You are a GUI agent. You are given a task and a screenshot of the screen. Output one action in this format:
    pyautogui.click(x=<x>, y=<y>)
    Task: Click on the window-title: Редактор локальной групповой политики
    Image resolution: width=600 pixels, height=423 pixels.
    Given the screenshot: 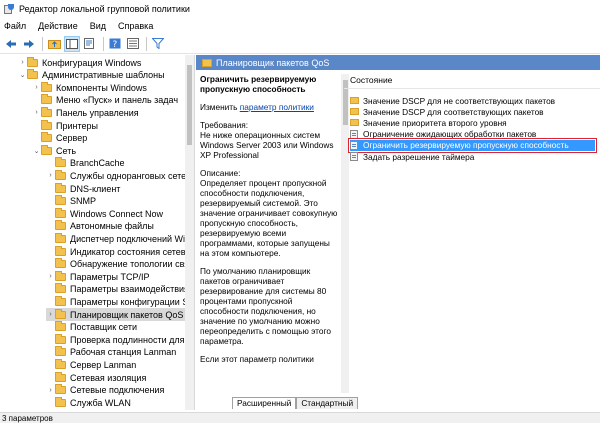 What is the action you would take?
    pyautogui.click(x=104, y=9)
    